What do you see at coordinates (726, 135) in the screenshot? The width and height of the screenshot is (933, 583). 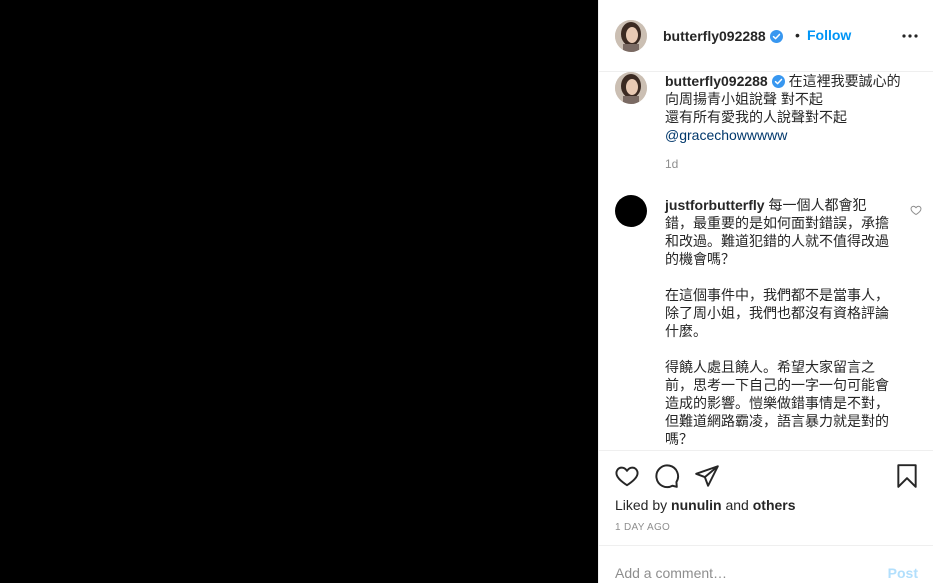 I see `mention-link: @gracechowwwww` at bounding box center [726, 135].